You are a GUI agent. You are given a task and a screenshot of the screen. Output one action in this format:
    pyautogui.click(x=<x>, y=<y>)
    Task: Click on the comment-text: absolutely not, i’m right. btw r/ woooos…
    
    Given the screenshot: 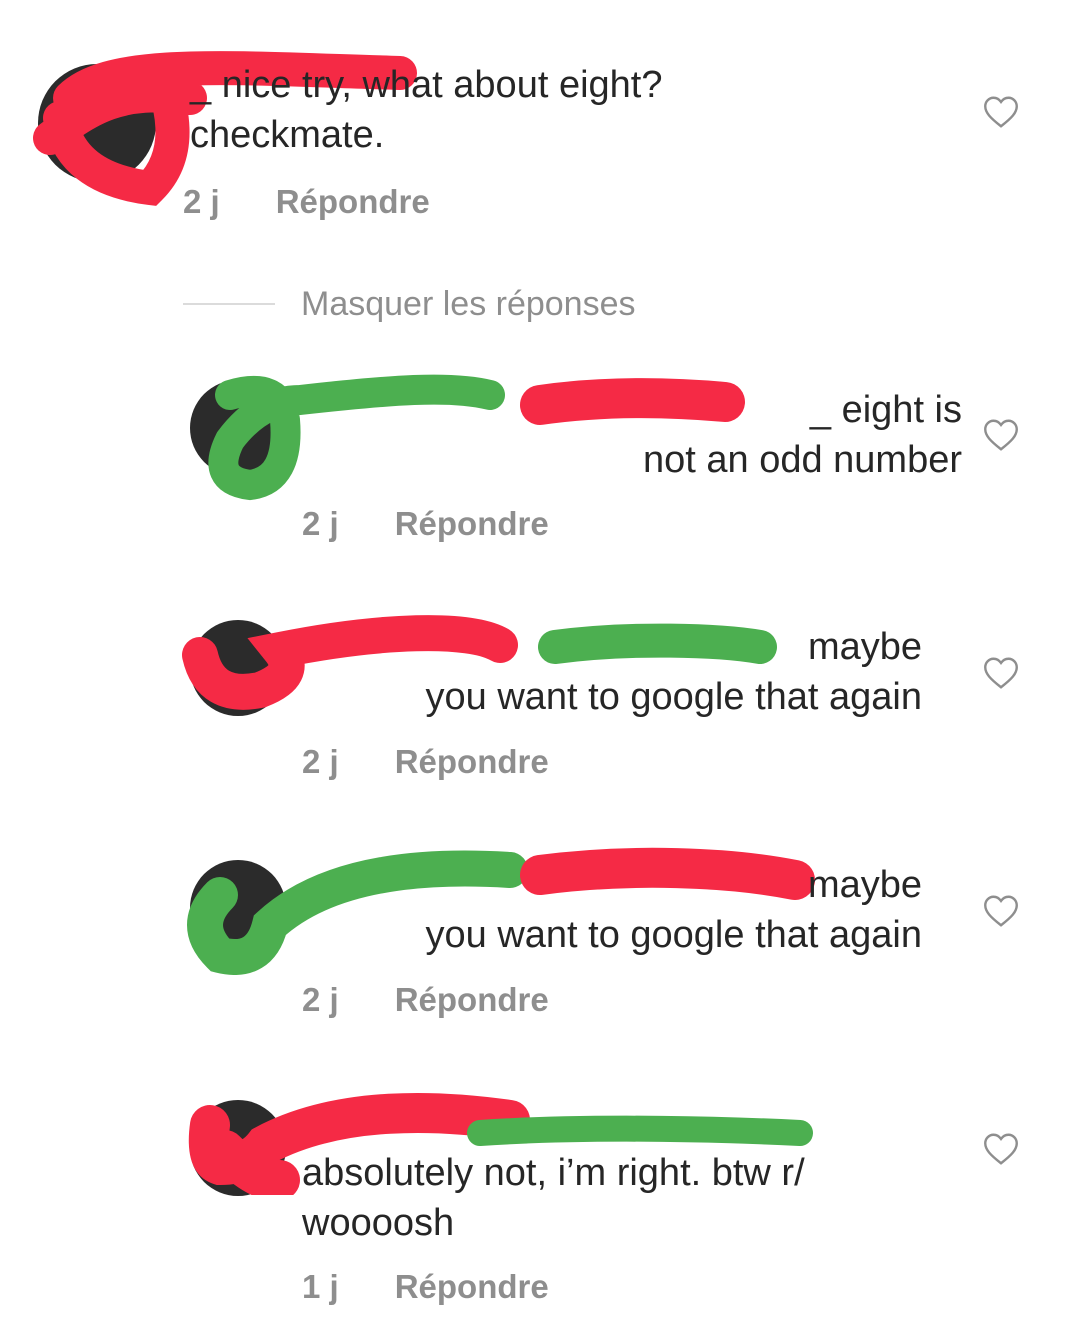 What is the action you would take?
    pyautogui.click(x=553, y=1198)
    